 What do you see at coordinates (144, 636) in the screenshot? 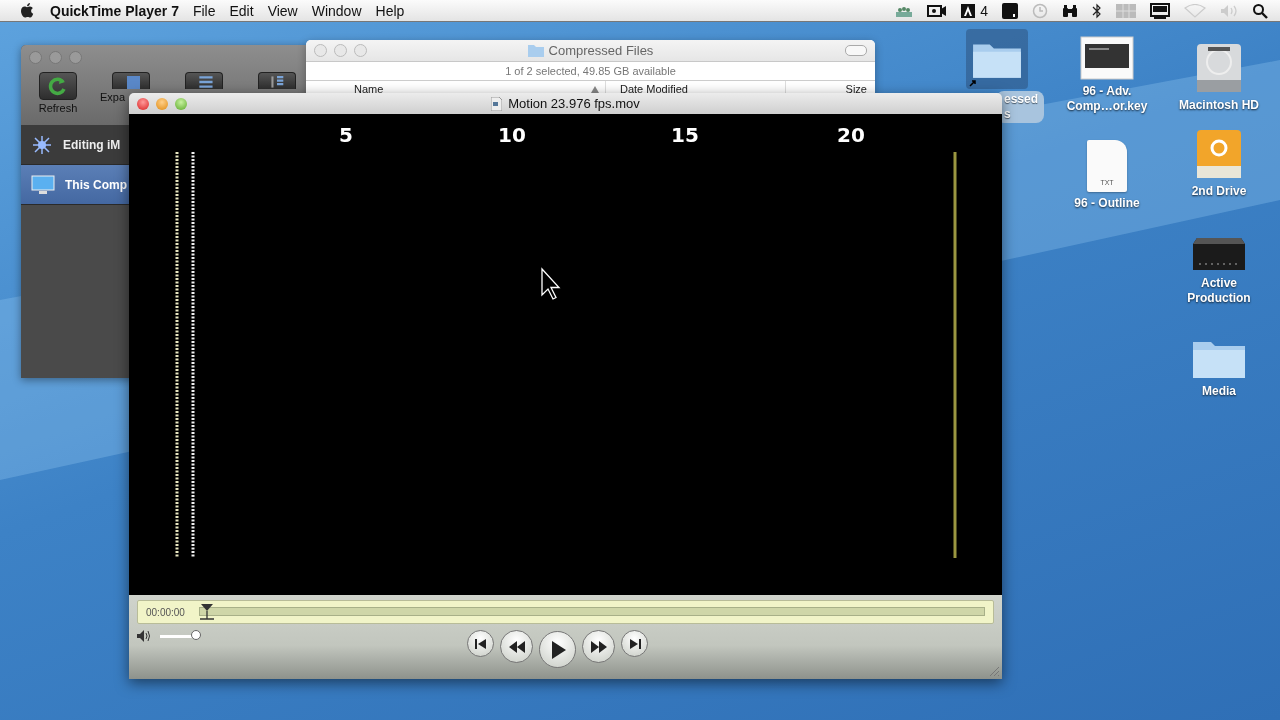
I see `speaker-icon` at bounding box center [144, 636].